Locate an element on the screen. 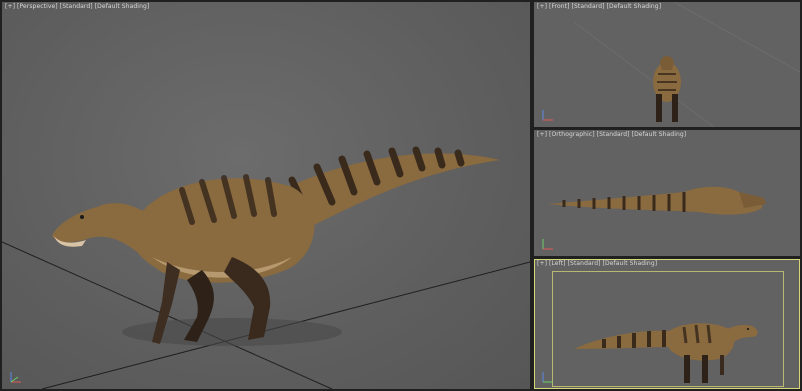 This screenshot has height=391, width=802. viewport-left: [+] [Left] [Standard] [Default Shading] is located at coordinates (667, 324).